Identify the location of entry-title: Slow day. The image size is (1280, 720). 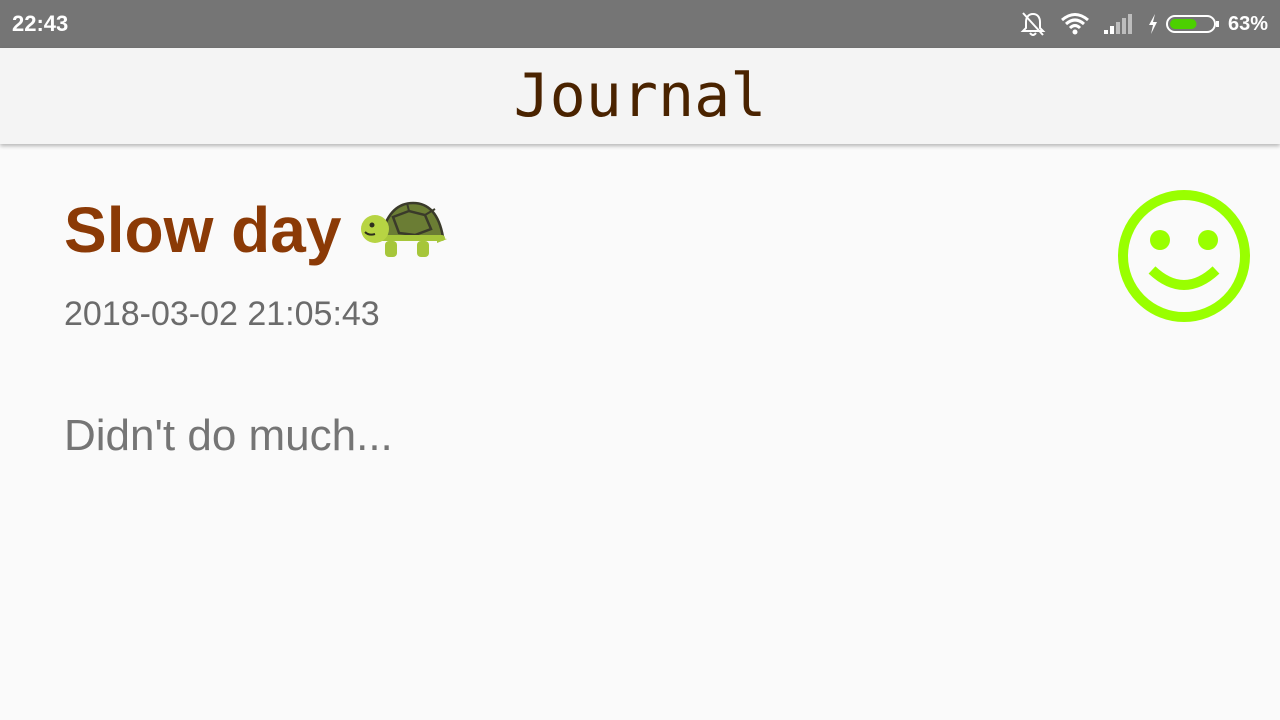
(203, 230).